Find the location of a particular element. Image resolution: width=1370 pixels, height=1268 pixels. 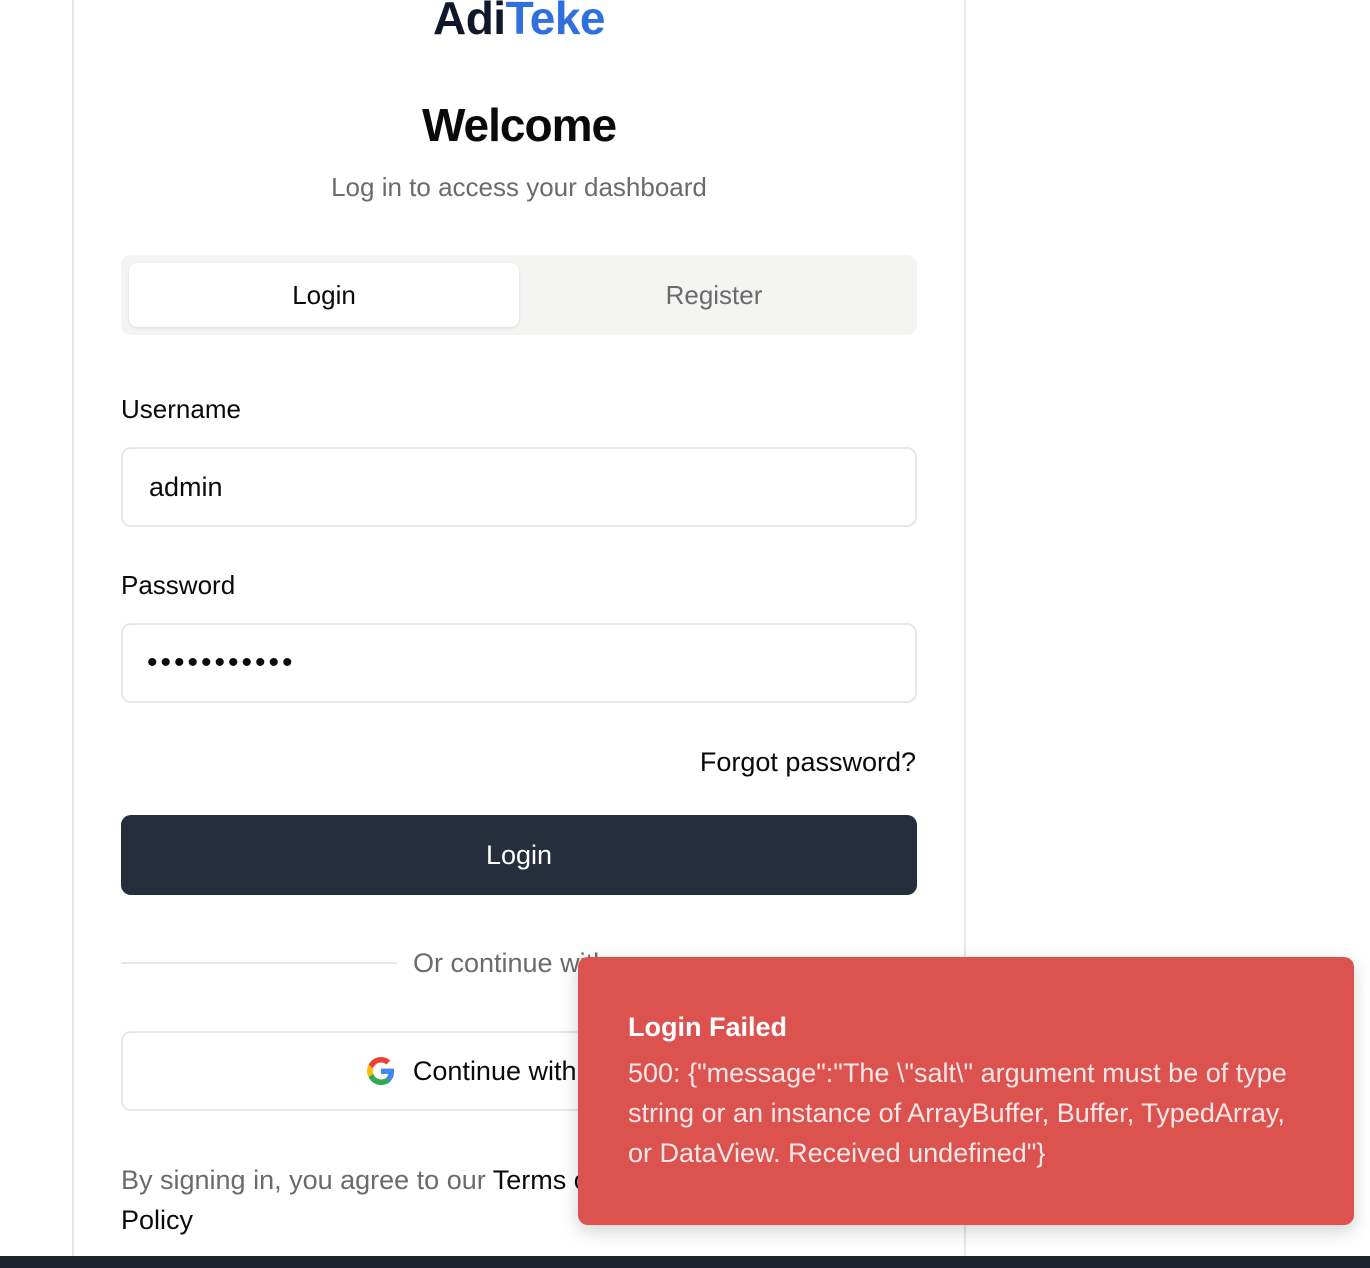

username-label: Username is located at coordinates (181, 409).